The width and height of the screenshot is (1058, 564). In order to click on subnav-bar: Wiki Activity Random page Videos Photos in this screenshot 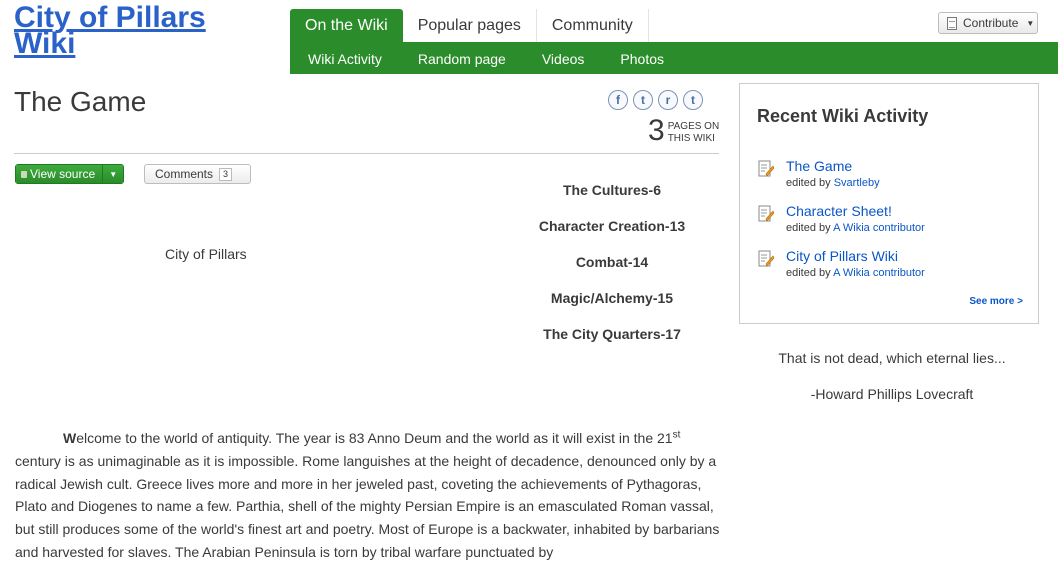, I will do `click(674, 58)`.